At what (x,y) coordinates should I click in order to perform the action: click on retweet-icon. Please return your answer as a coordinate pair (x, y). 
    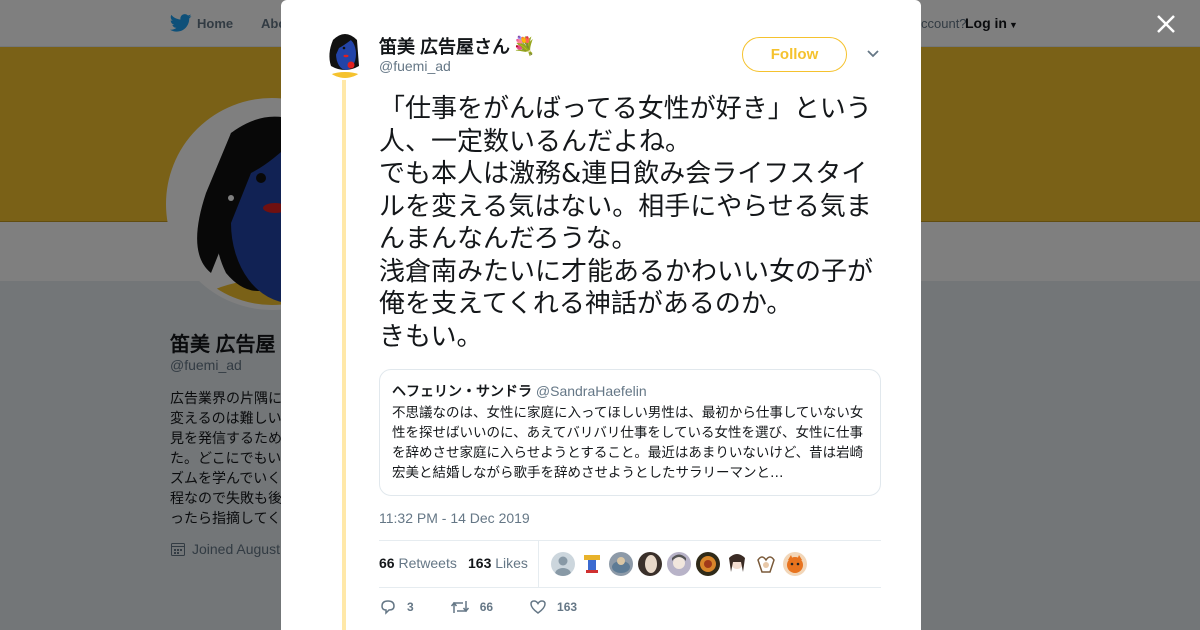
    Looking at the image, I should click on (459, 607).